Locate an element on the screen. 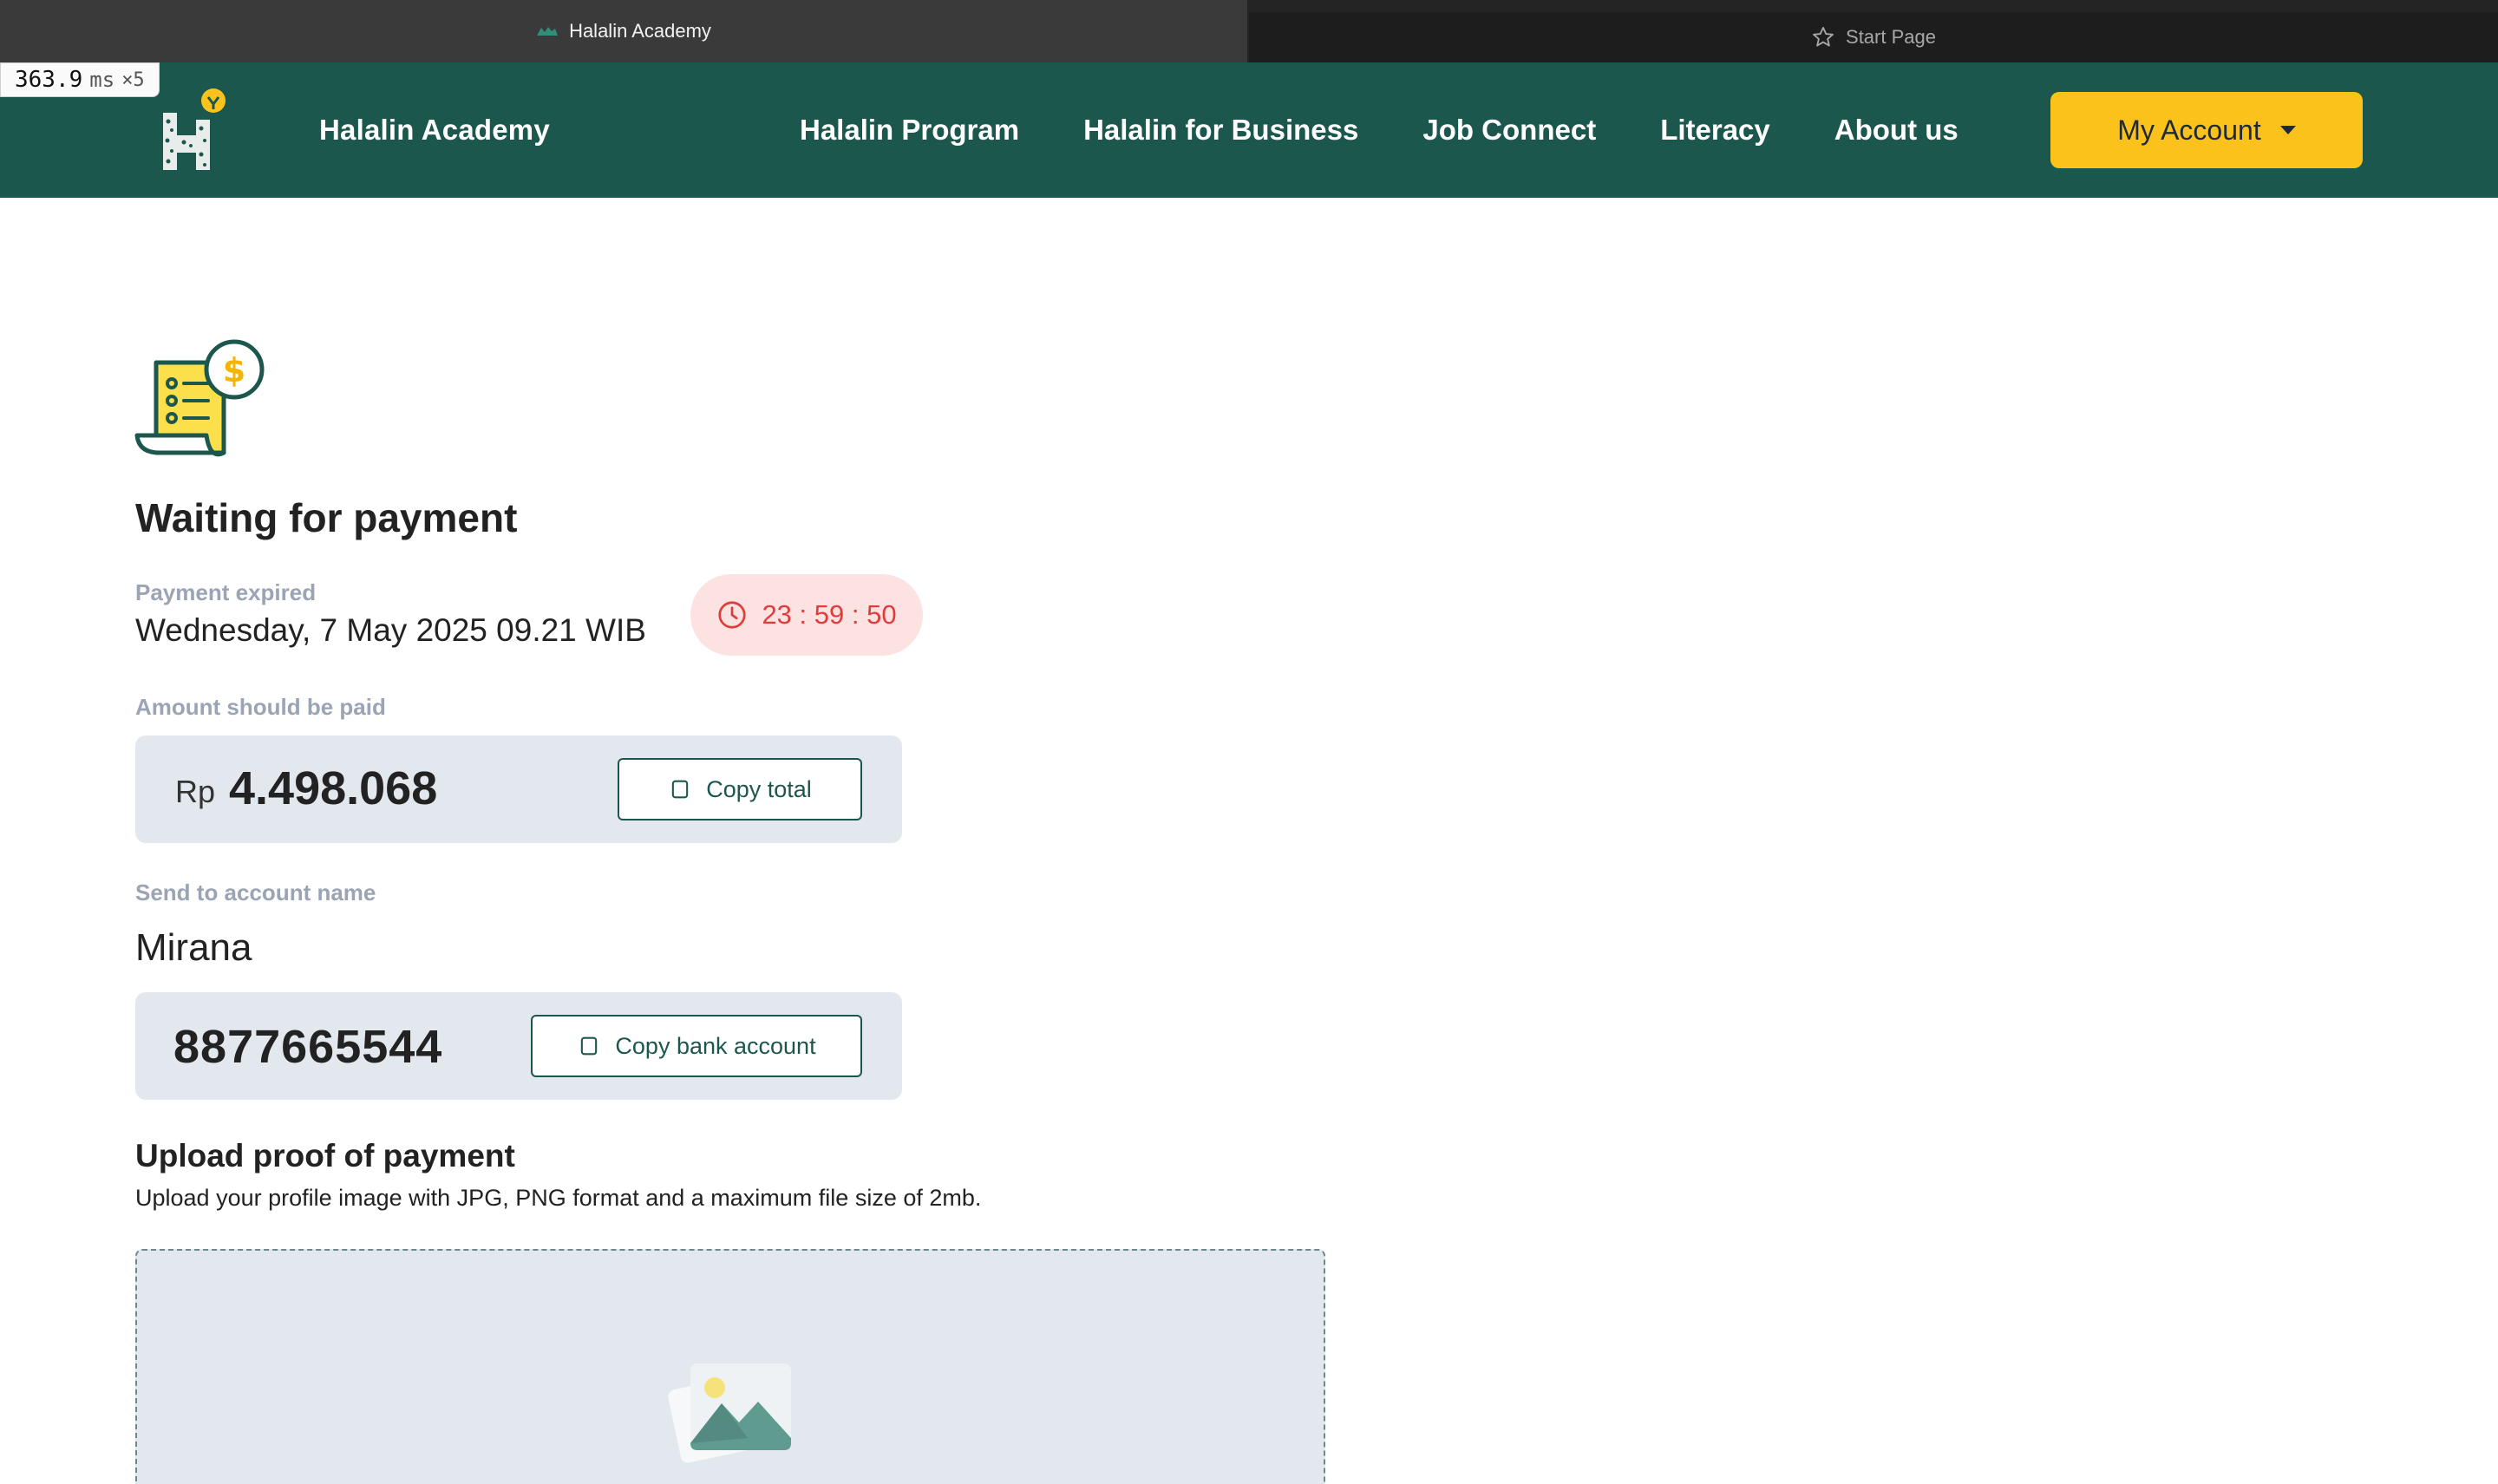 This screenshot has width=2498, height=1484. bank-account-number: 8877665544 is located at coordinates (308, 1047).